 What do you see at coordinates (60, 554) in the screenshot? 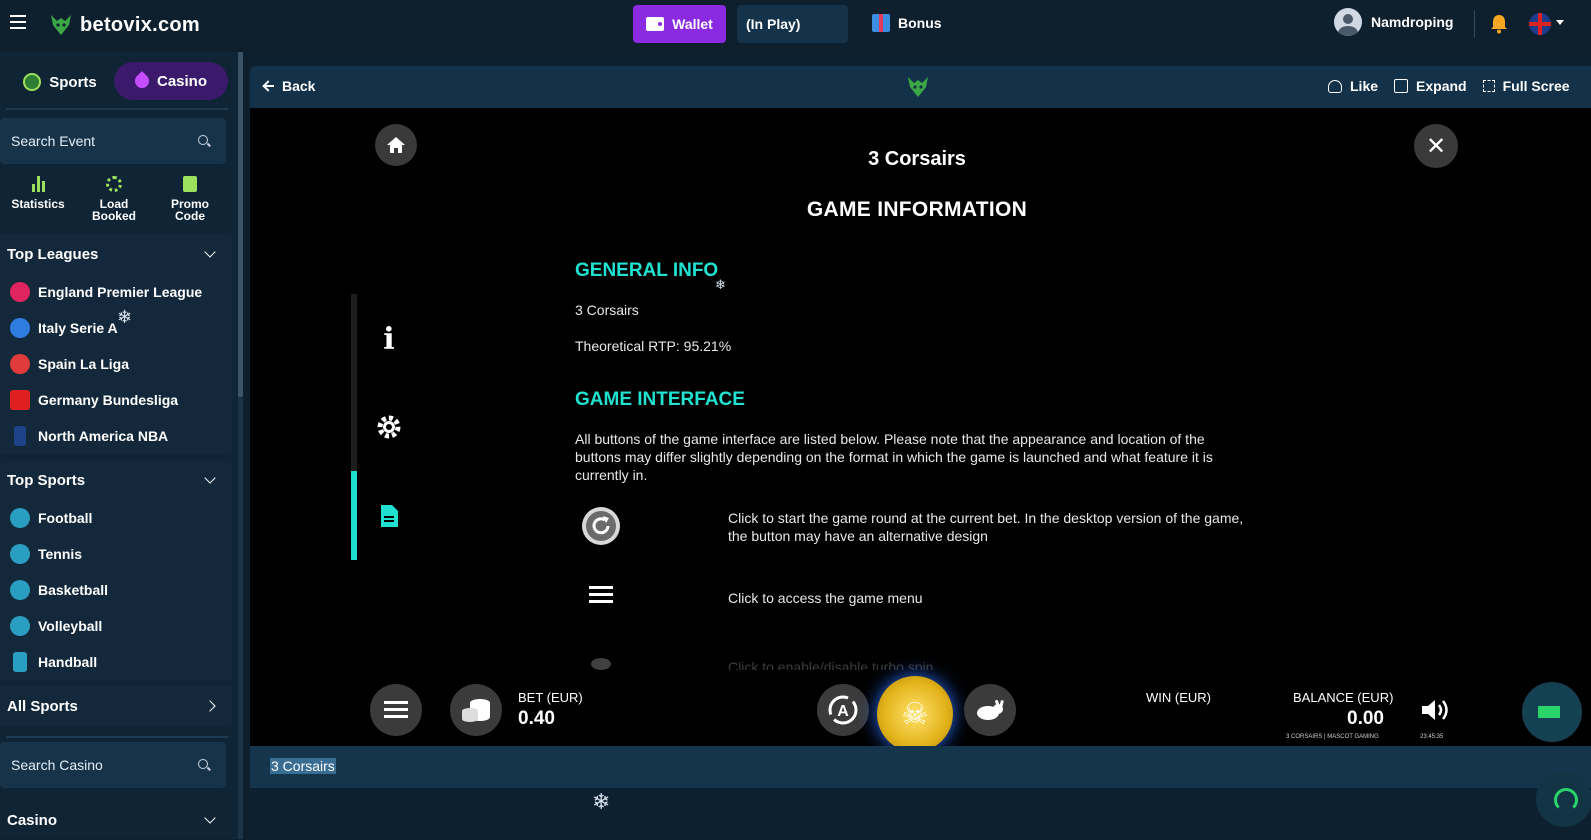
I see `sport-label: Tennis` at bounding box center [60, 554].